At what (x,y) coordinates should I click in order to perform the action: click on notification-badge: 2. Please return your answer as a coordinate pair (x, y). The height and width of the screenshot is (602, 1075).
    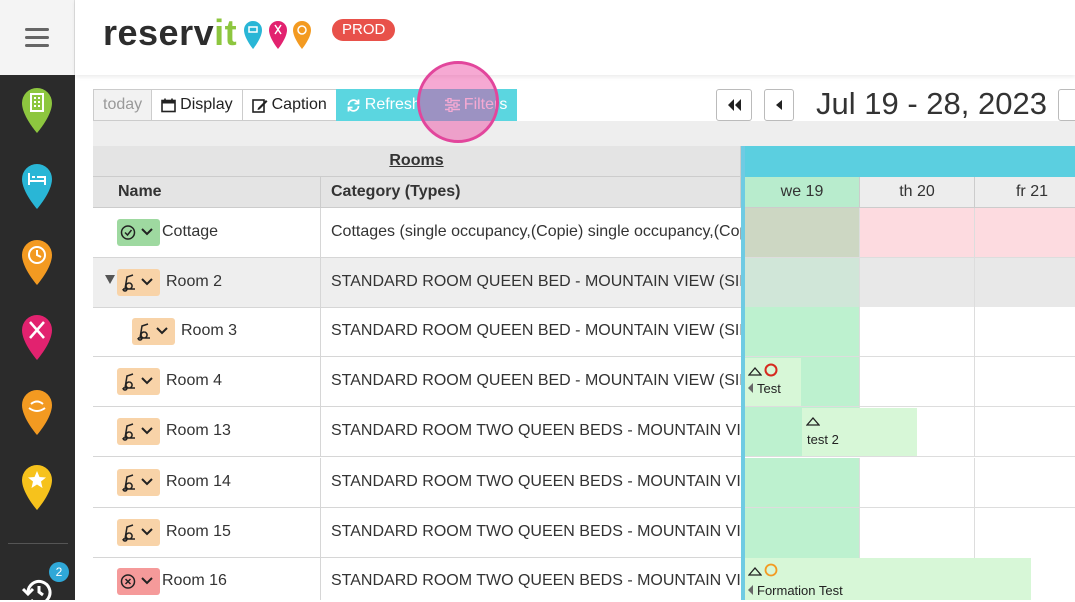
    Looking at the image, I should click on (59, 572).